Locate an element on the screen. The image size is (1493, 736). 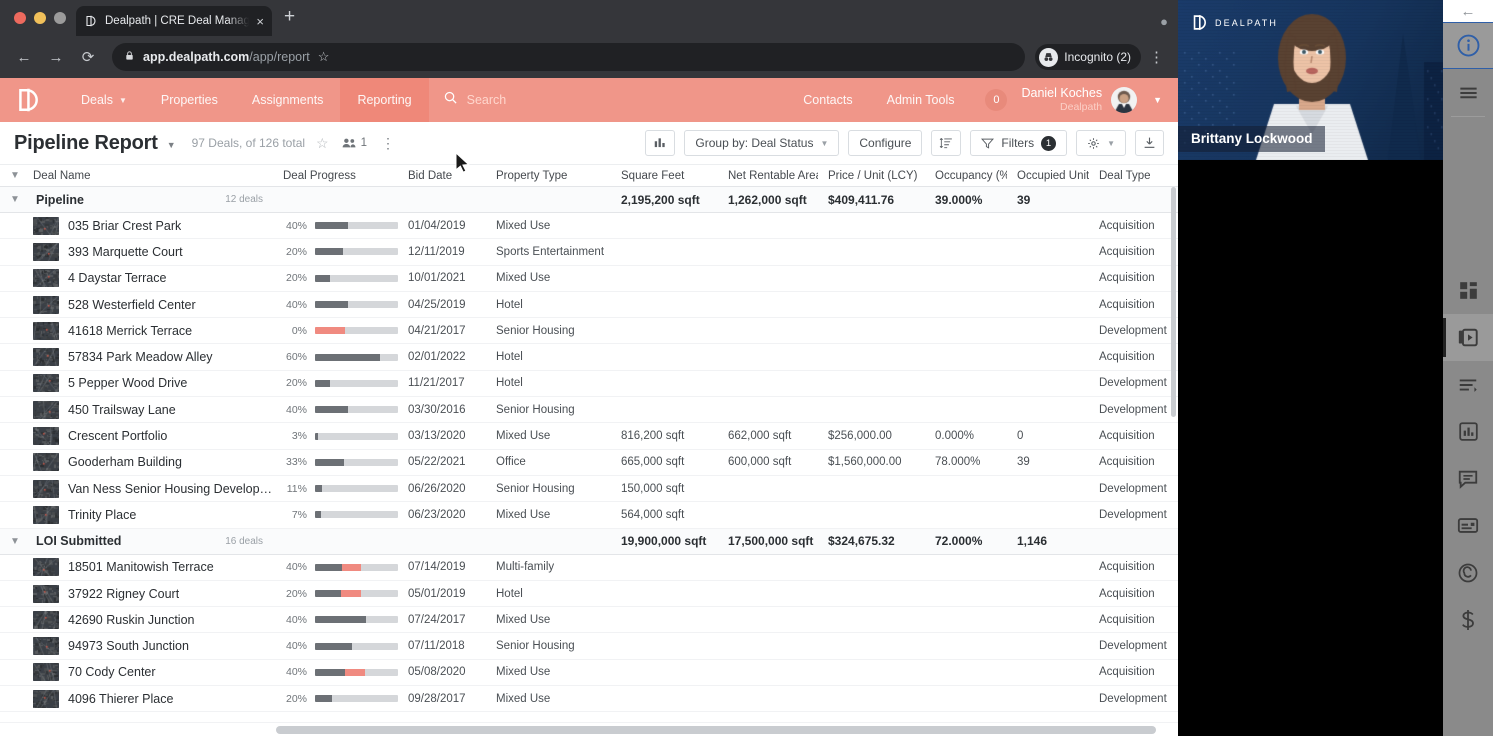
reload-icon: ⟳ is located at coordinates (88, 57).